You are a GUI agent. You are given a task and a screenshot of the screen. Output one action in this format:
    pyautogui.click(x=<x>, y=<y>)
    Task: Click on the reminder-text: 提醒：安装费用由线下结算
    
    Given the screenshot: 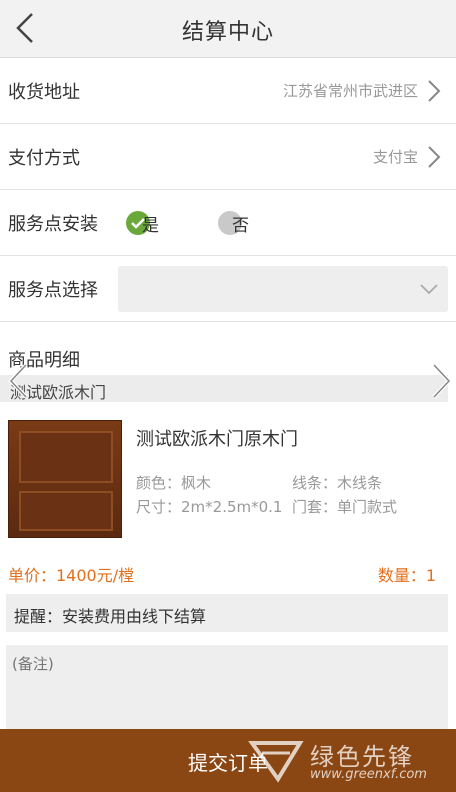 What is the action you would take?
    pyautogui.click(x=110, y=616)
    